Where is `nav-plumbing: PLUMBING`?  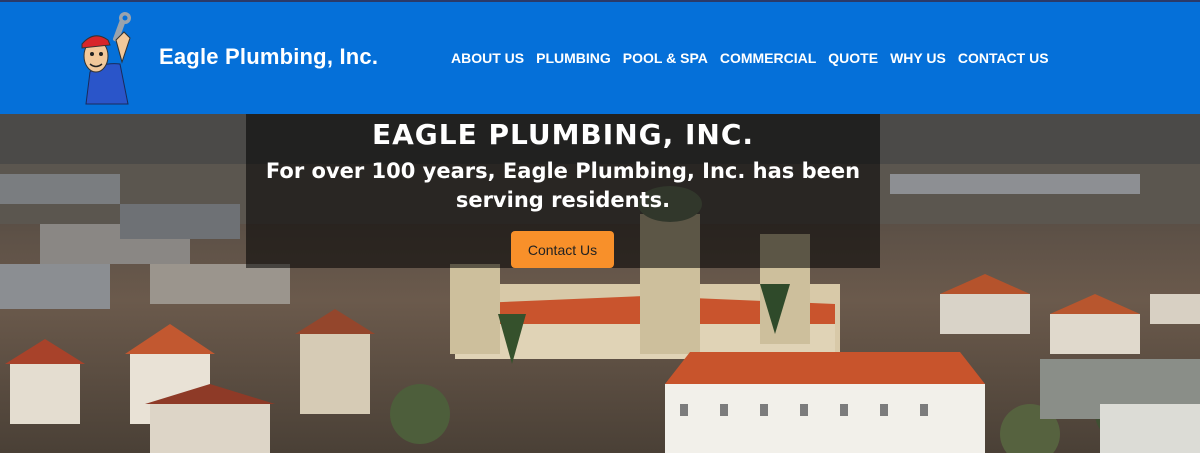
nav-plumbing: PLUMBING is located at coordinates (573, 58).